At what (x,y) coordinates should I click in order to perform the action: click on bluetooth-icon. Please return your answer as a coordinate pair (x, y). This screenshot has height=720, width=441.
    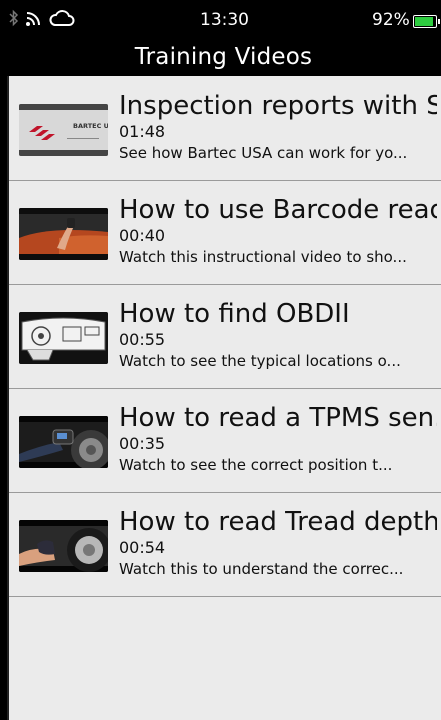
    Looking at the image, I should click on (14, 20).